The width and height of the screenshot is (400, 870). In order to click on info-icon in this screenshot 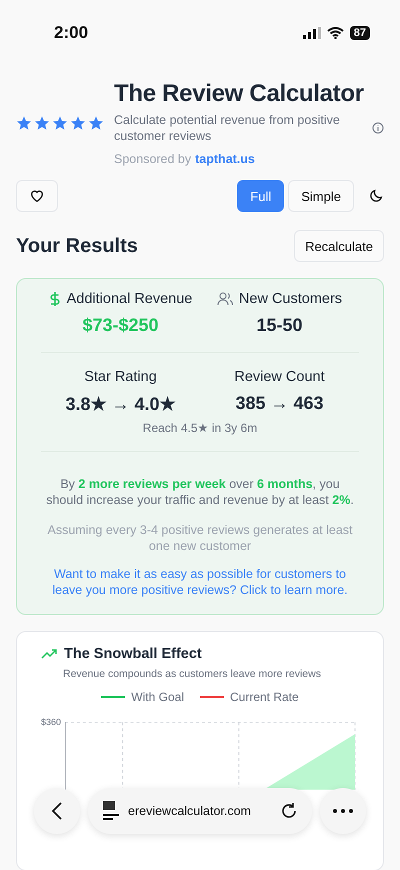, I will do `click(378, 128)`.